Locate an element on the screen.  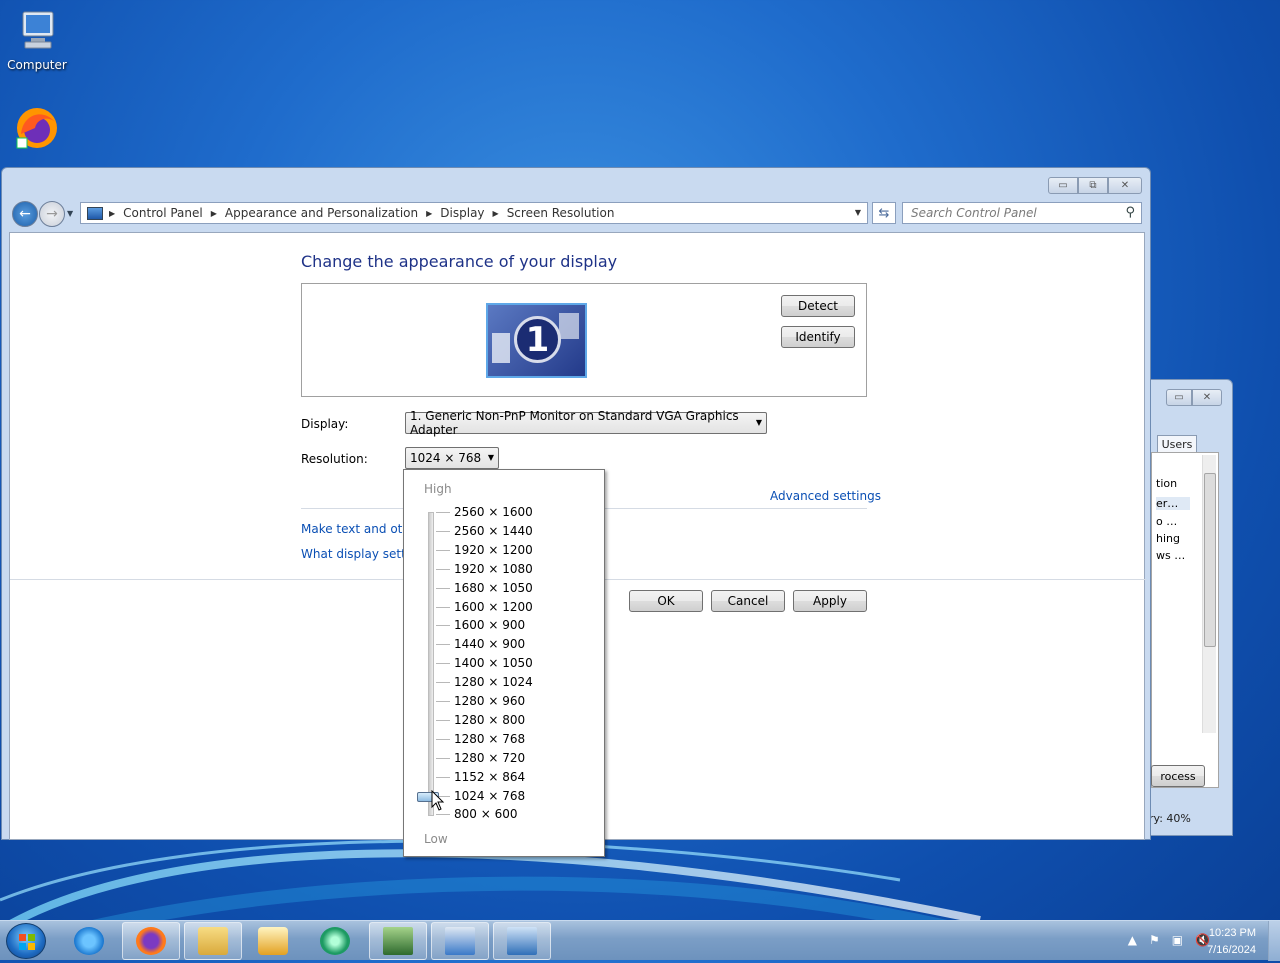
clock: 10:23 PM 7/16/2024 is located at coordinates (1231, 942).